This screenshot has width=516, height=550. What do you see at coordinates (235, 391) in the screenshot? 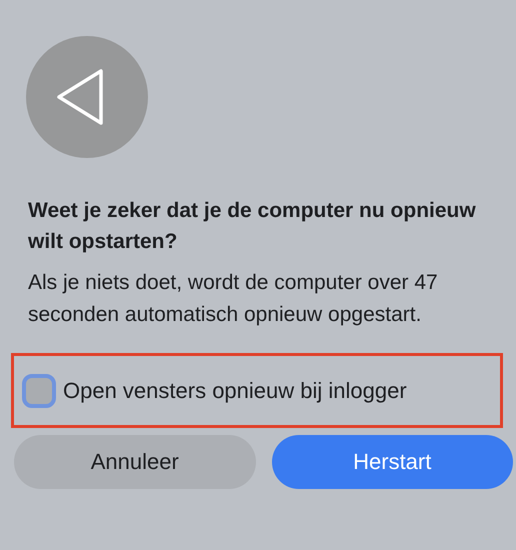
I see `checkbox-label: Open vensters opnieuw bij inlogger` at bounding box center [235, 391].